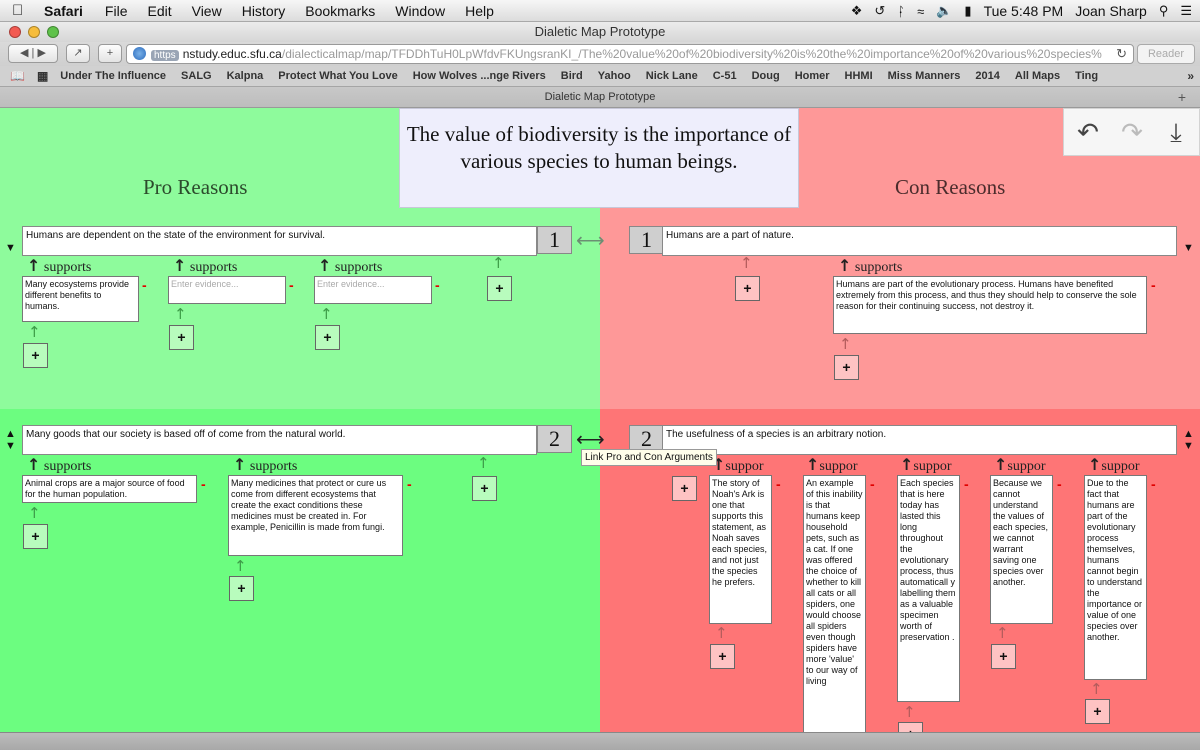 The height and width of the screenshot is (750, 1200). What do you see at coordinates (479, 76) in the screenshot?
I see `bookmark-item: How Wolves ...nge Rivers` at bounding box center [479, 76].